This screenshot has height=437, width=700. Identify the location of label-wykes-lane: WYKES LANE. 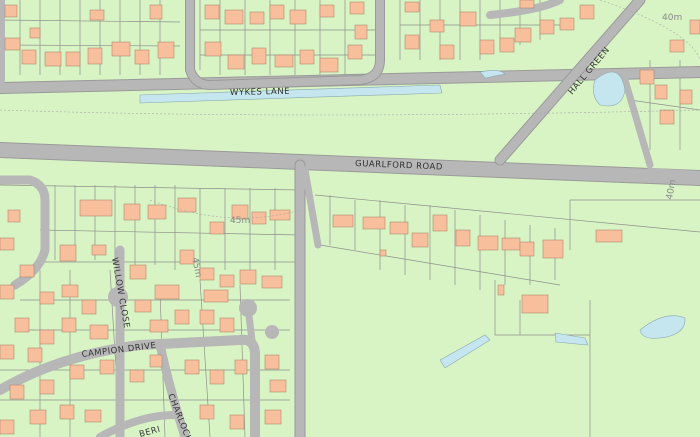
(260, 92).